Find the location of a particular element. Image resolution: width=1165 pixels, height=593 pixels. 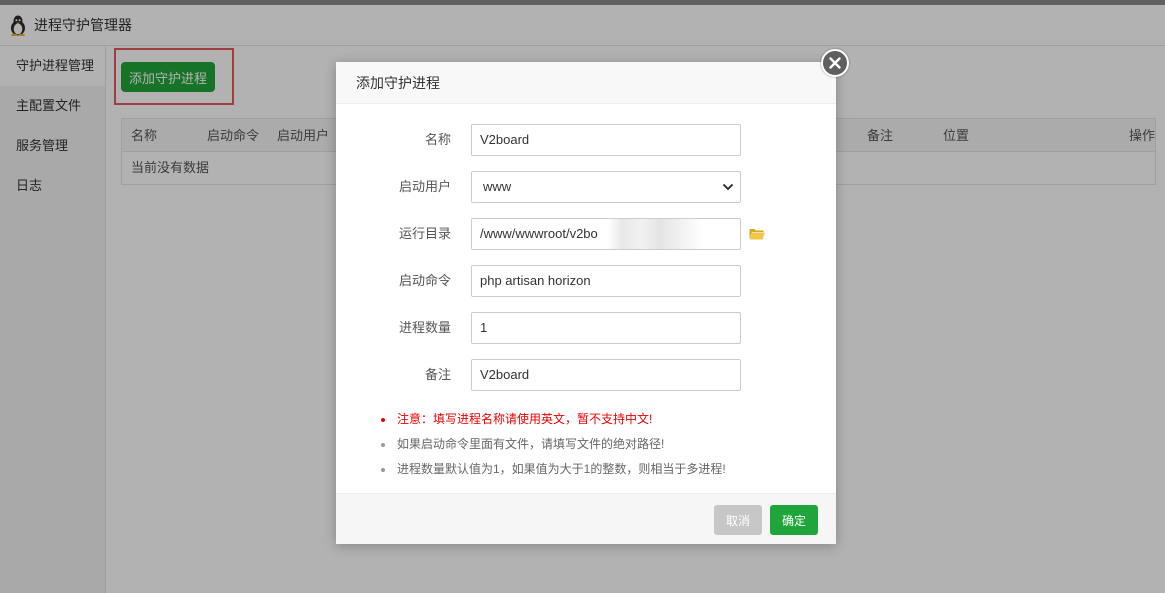

close-dialog-button is located at coordinates (835, 63).